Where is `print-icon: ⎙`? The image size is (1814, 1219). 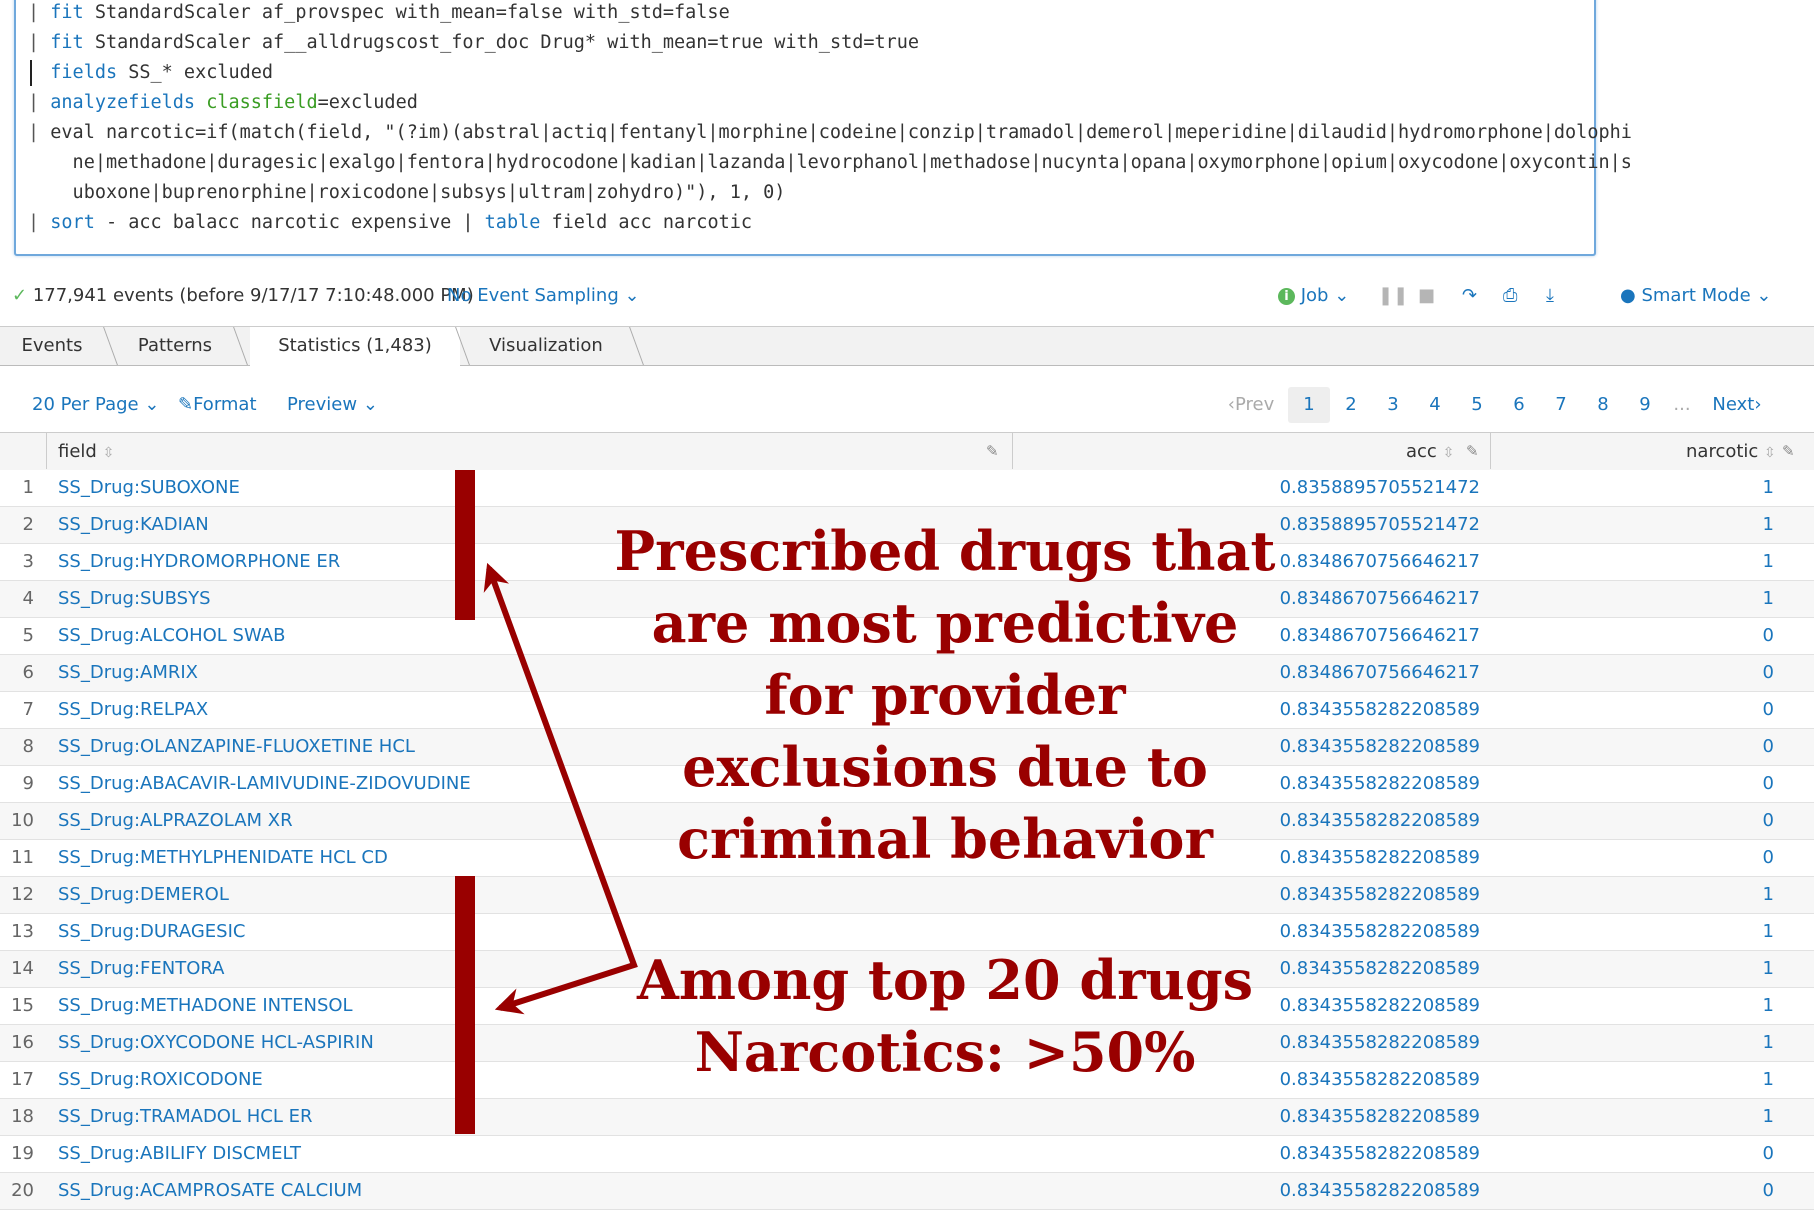
print-icon: ⎙ is located at coordinates (1510, 295).